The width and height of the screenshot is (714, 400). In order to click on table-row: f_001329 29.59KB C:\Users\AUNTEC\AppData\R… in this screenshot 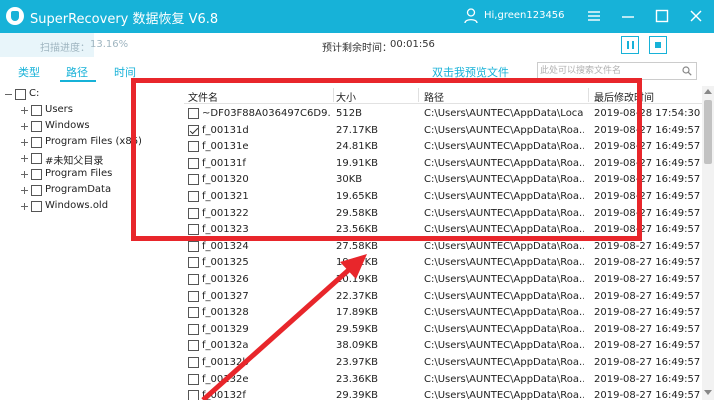, I will do `click(443, 330)`.